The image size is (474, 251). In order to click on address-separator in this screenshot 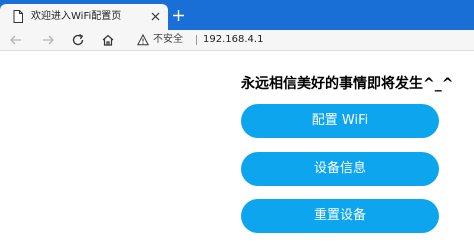, I will do `click(196, 40)`.